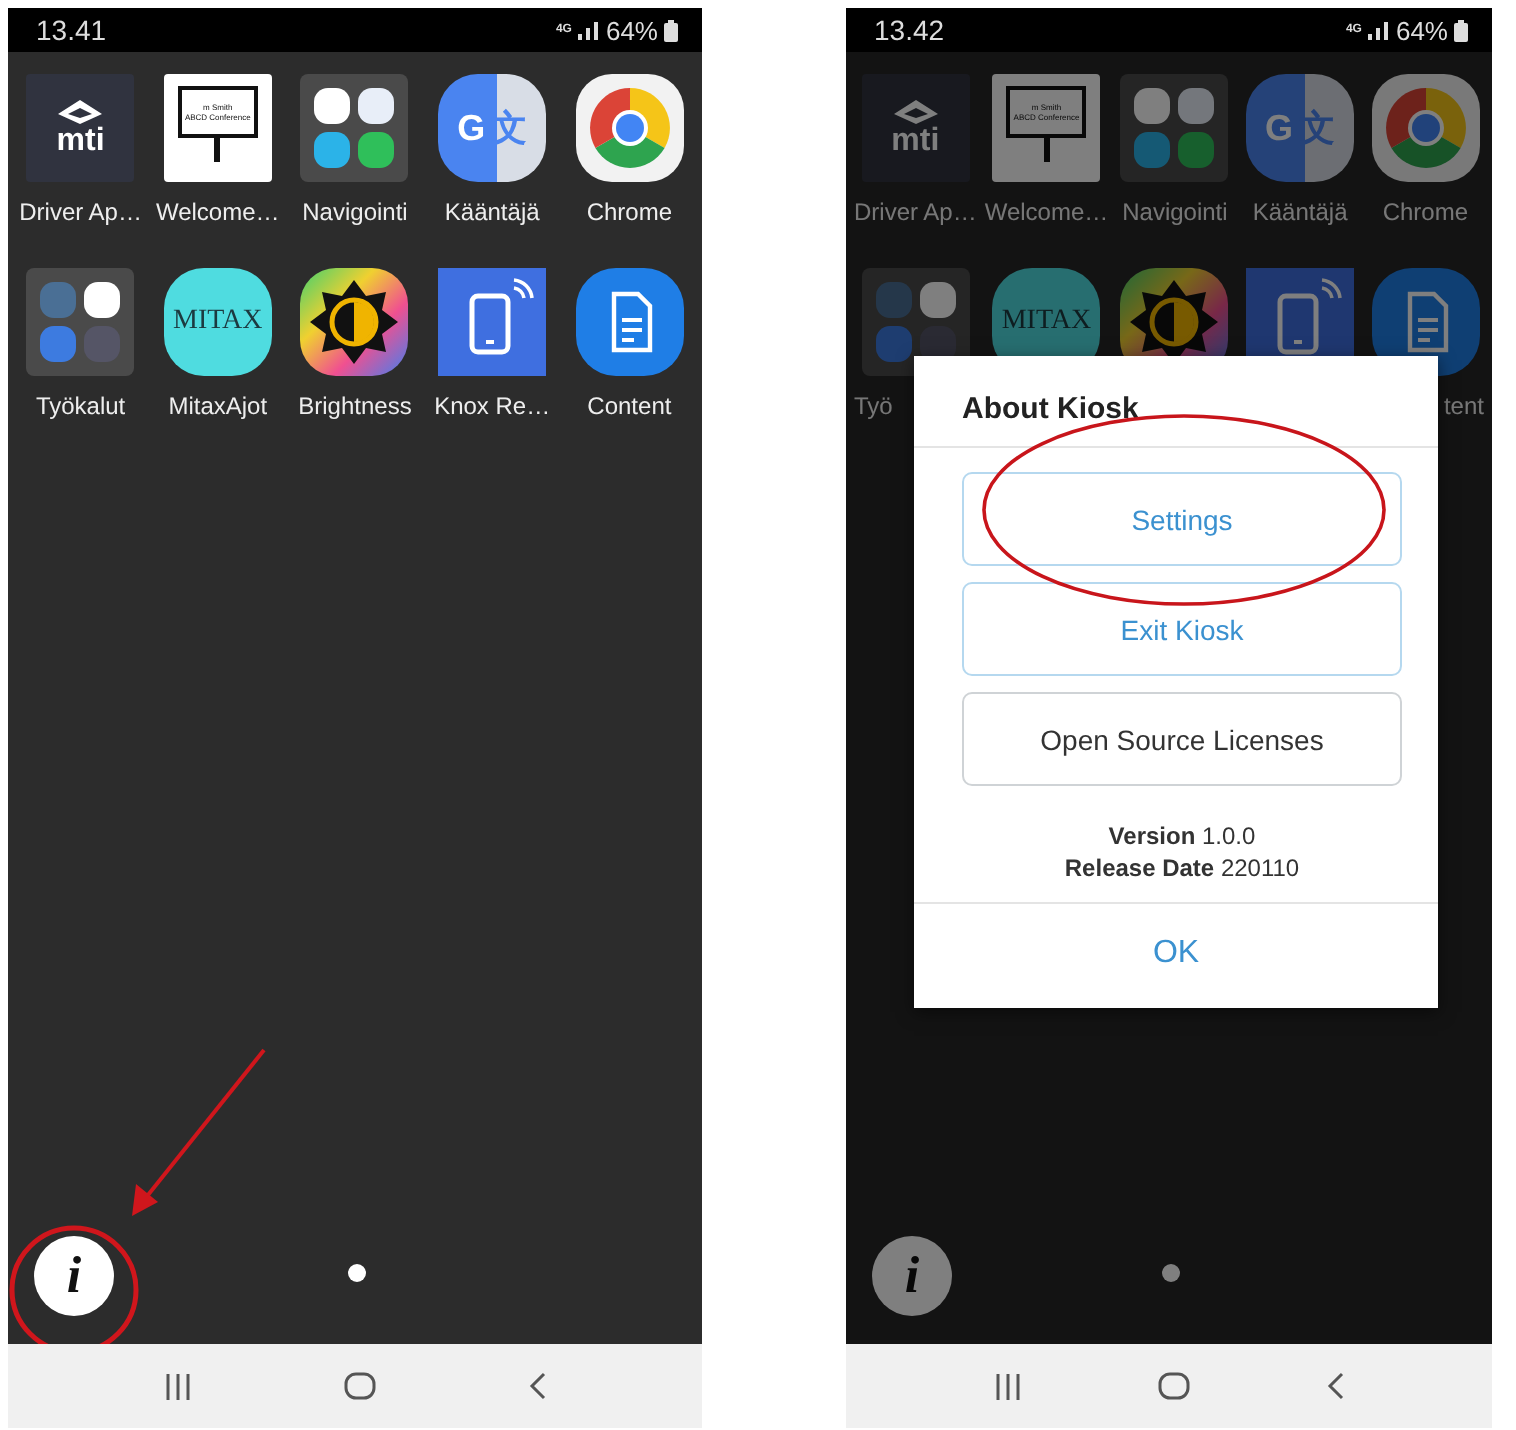 The width and height of the screenshot is (1516, 1430). What do you see at coordinates (80, 406) in the screenshot?
I see `app-label: Työkalut` at bounding box center [80, 406].